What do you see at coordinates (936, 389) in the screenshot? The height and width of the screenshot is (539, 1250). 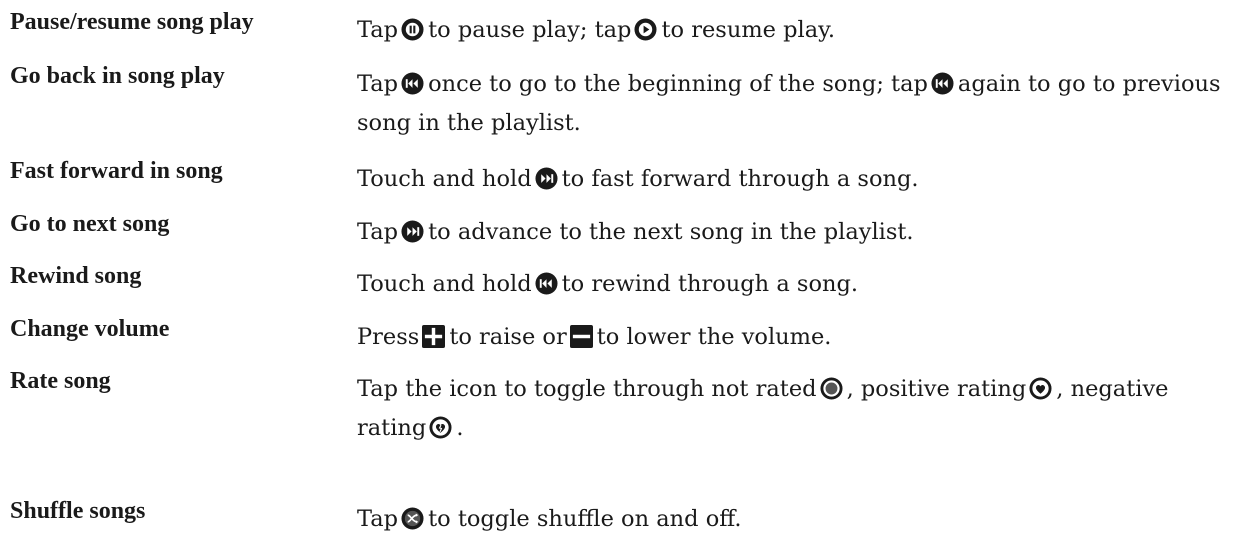 I see `description-text: , positive rating` at bounding box center [936, 389].